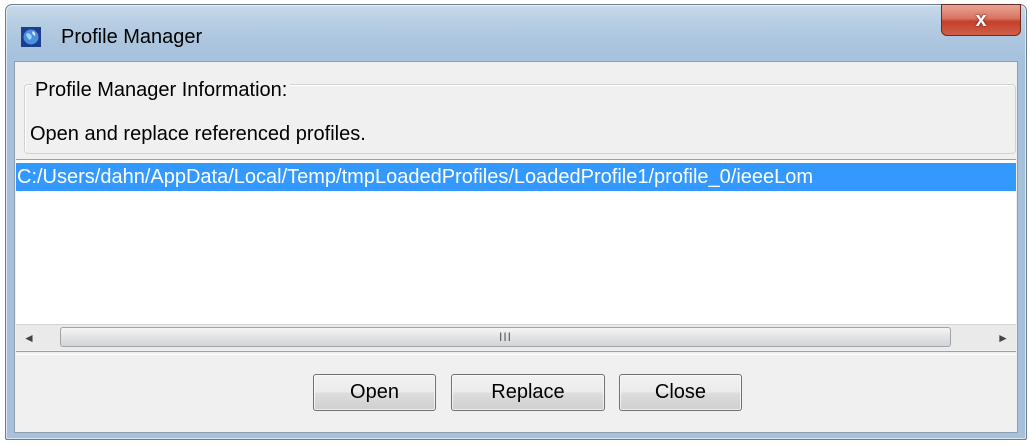  What do you see at coordinates (132, 37) in the screenshot?
I see `window-title: Profile Manager` at bounding box center [132, 37].